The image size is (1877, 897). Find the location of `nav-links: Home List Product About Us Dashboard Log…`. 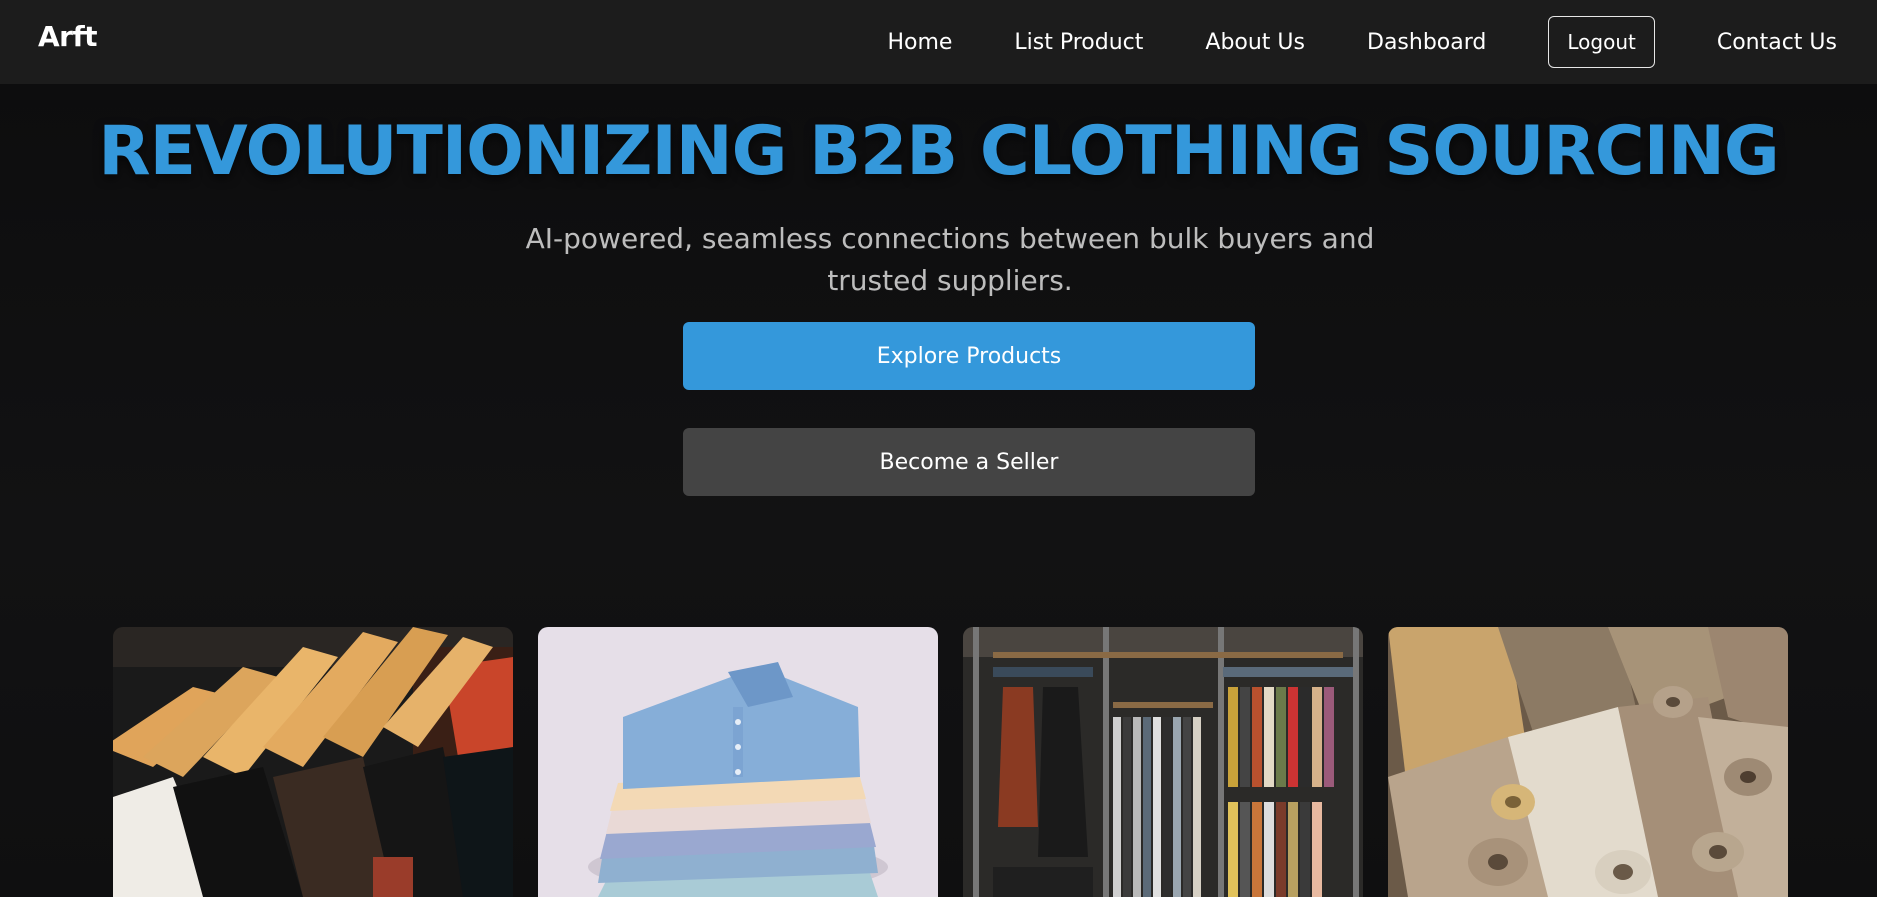

nav-links: Home List Product About Us Dashboard Log… is located at coordinates (1362, 42).